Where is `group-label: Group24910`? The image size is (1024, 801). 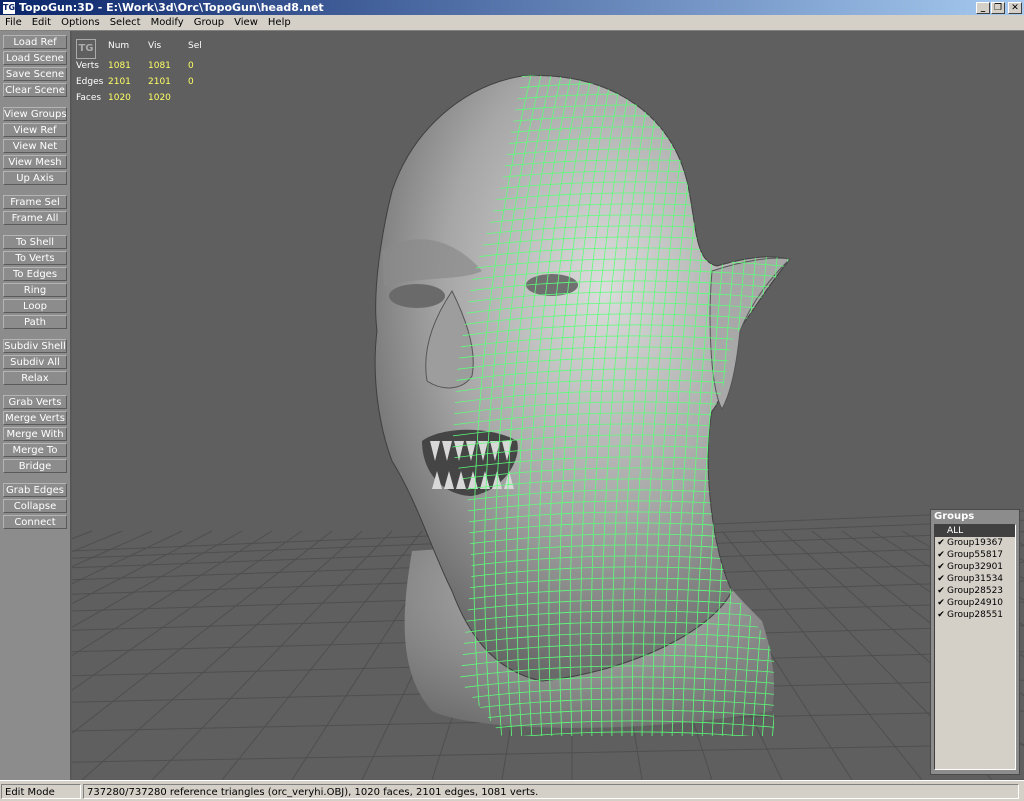
group-label: Group24910 is located at coordinates (975, 603).